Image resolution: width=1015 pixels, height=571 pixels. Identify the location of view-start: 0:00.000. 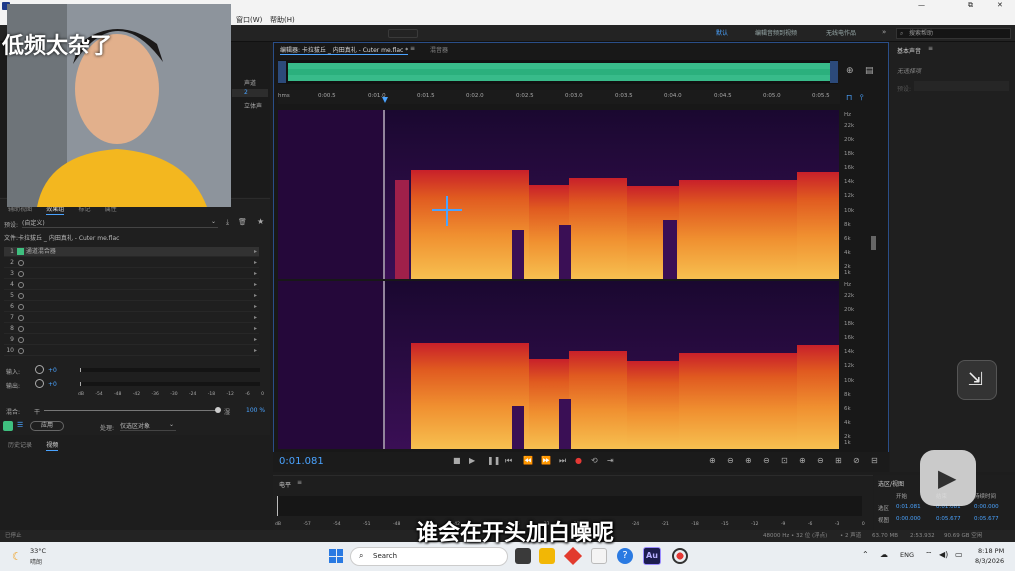
(908, 519).